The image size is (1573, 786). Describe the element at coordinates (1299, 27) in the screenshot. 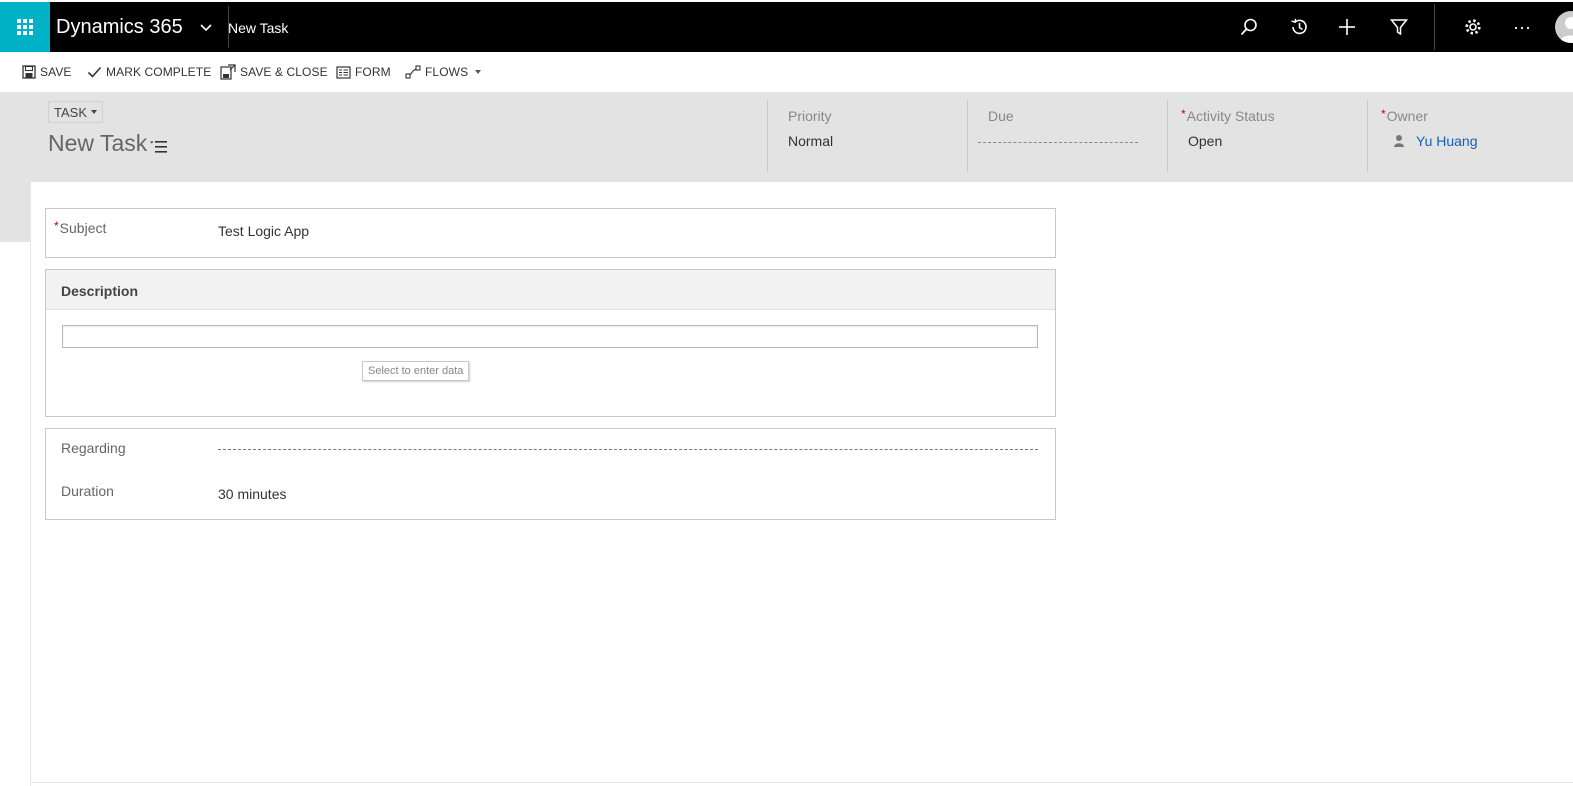

I see `history-icon` at that location.